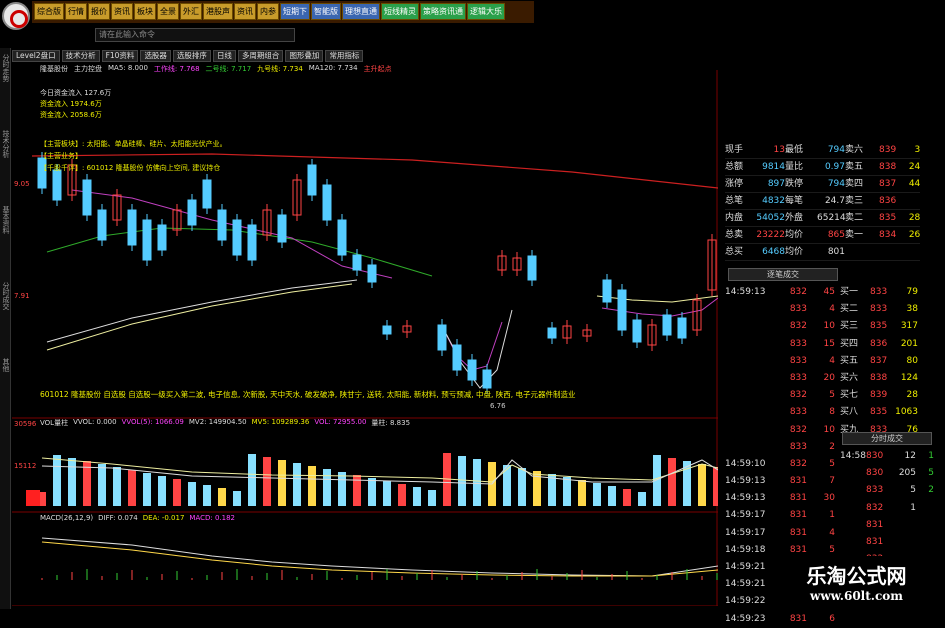  What do you see at coordinates (80, 56) in the screenshot?
I see `tab-item: 技术分析` at bounding box center [80, 56].